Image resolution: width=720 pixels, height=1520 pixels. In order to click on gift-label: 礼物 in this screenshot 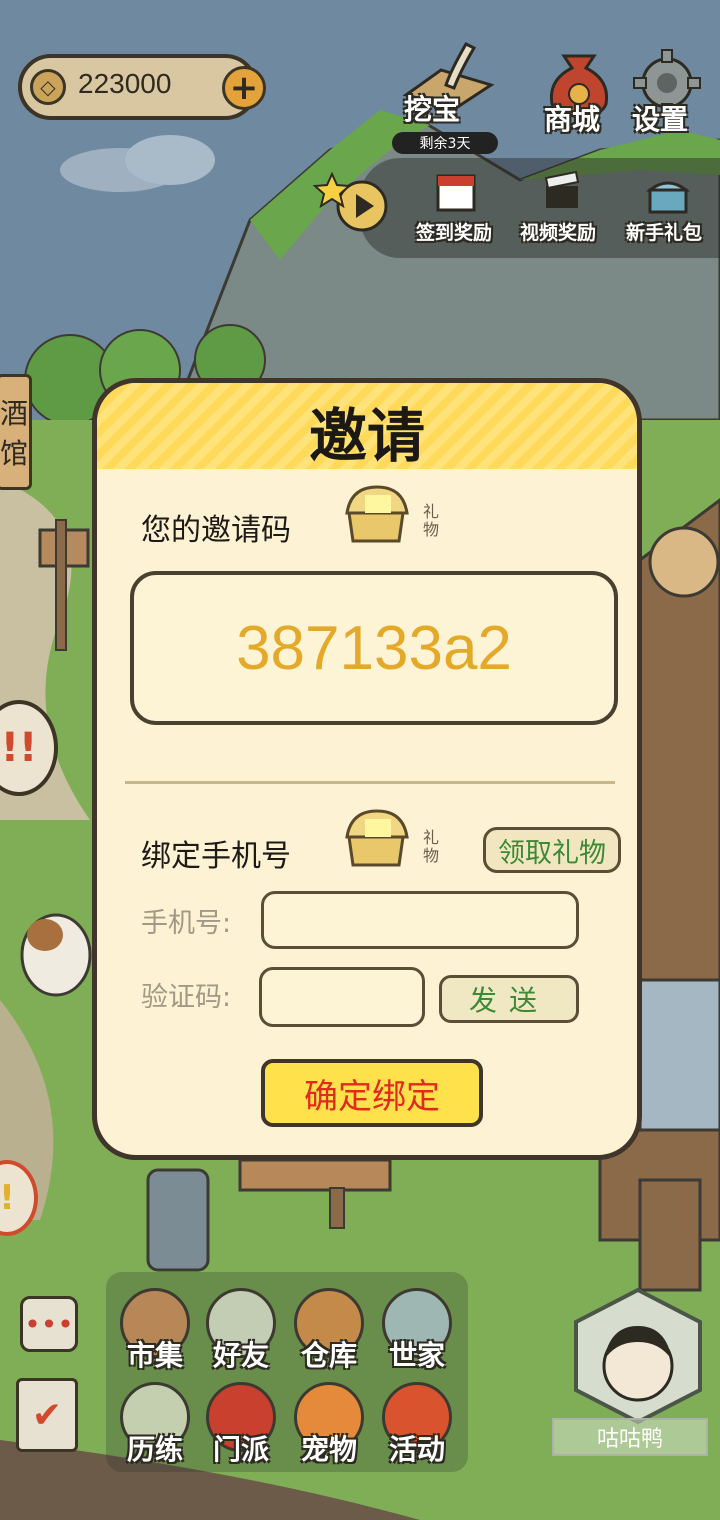, I will do `click(431, 520)`.